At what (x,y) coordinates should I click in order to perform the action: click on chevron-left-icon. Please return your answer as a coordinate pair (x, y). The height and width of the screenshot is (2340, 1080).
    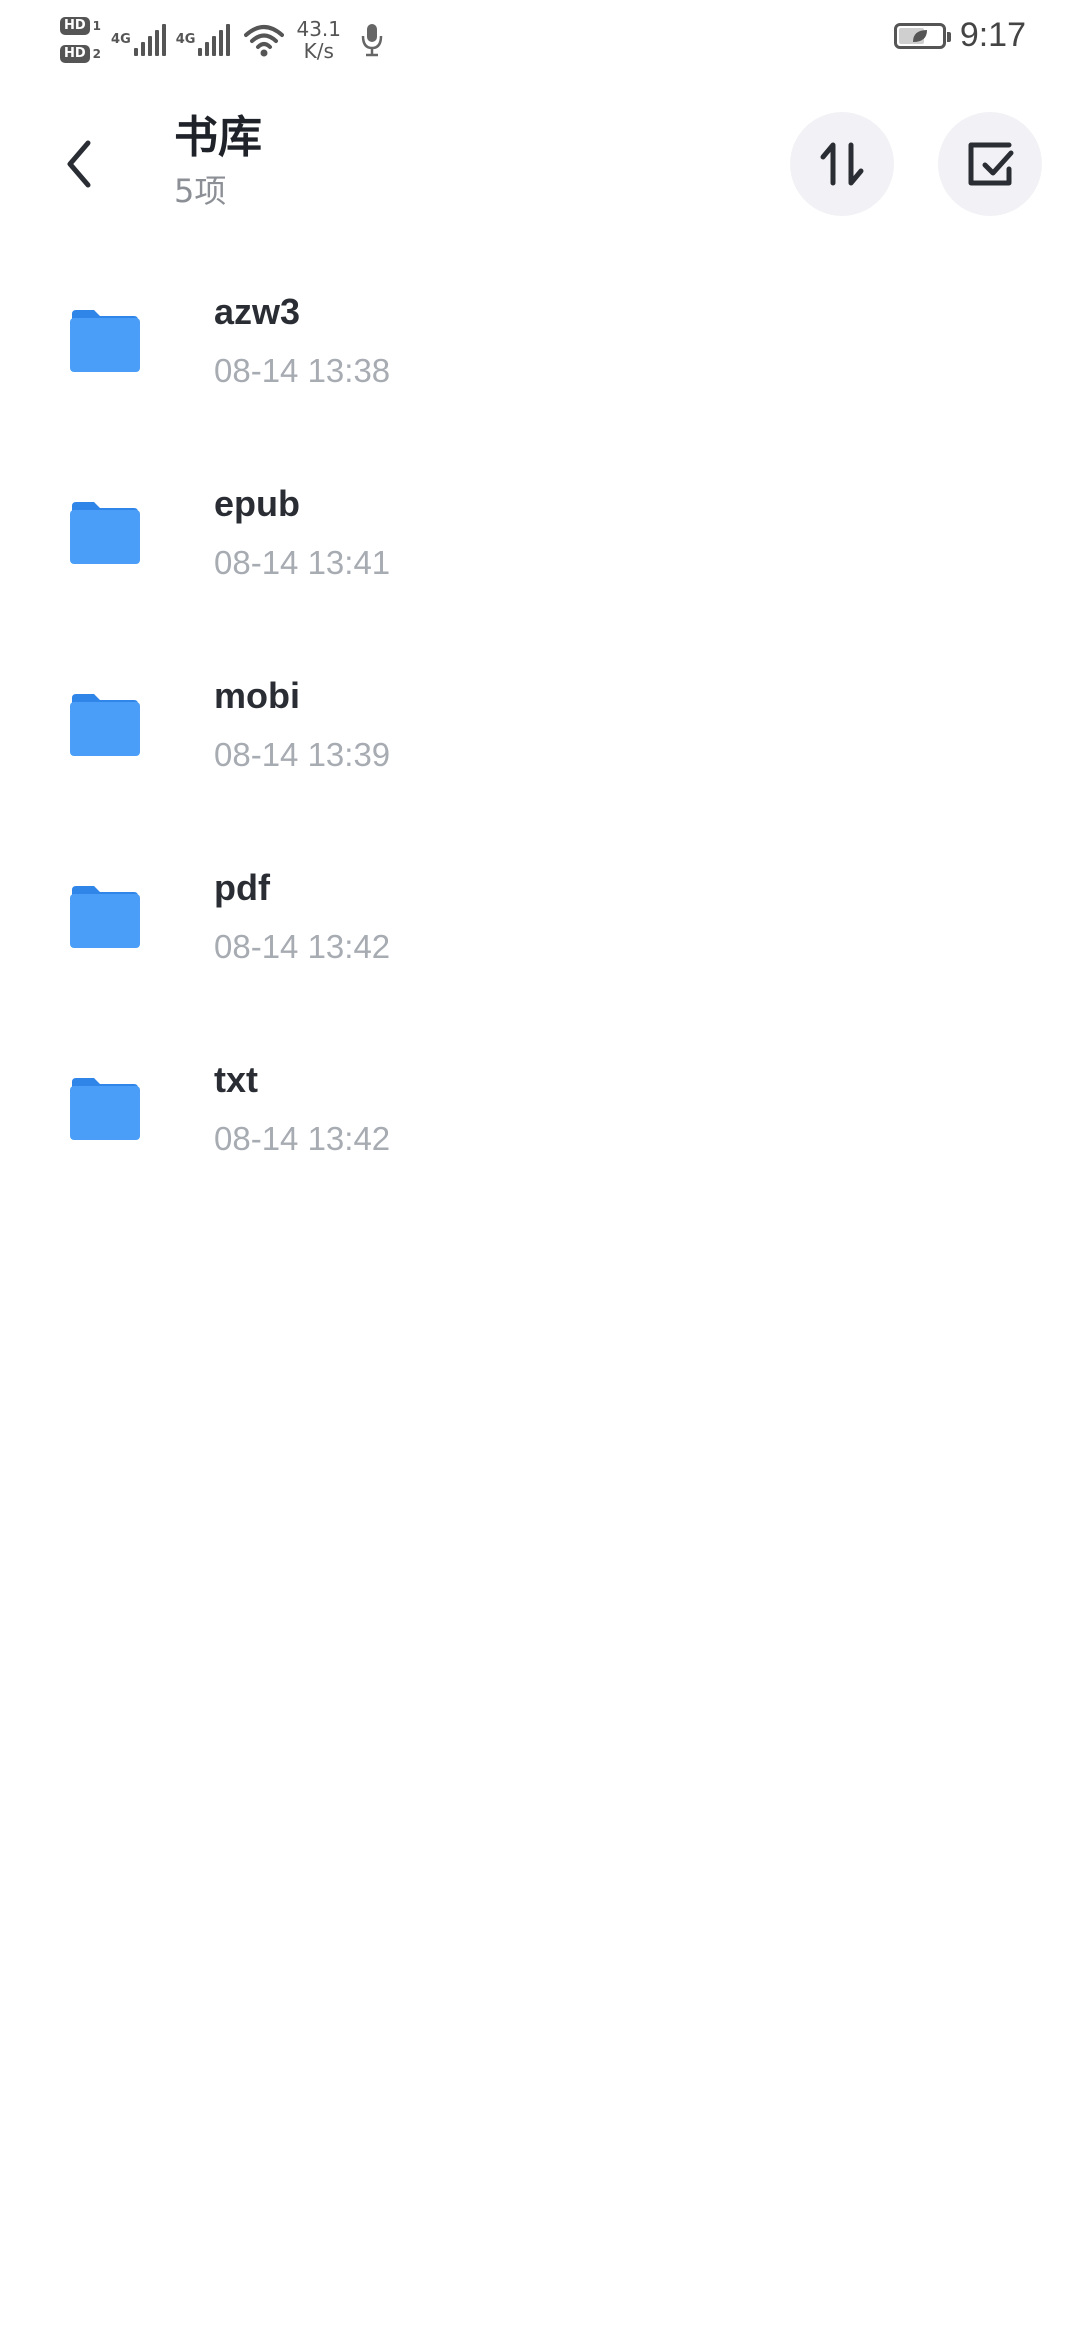
    Looking at the image, I should click on (79, 164).